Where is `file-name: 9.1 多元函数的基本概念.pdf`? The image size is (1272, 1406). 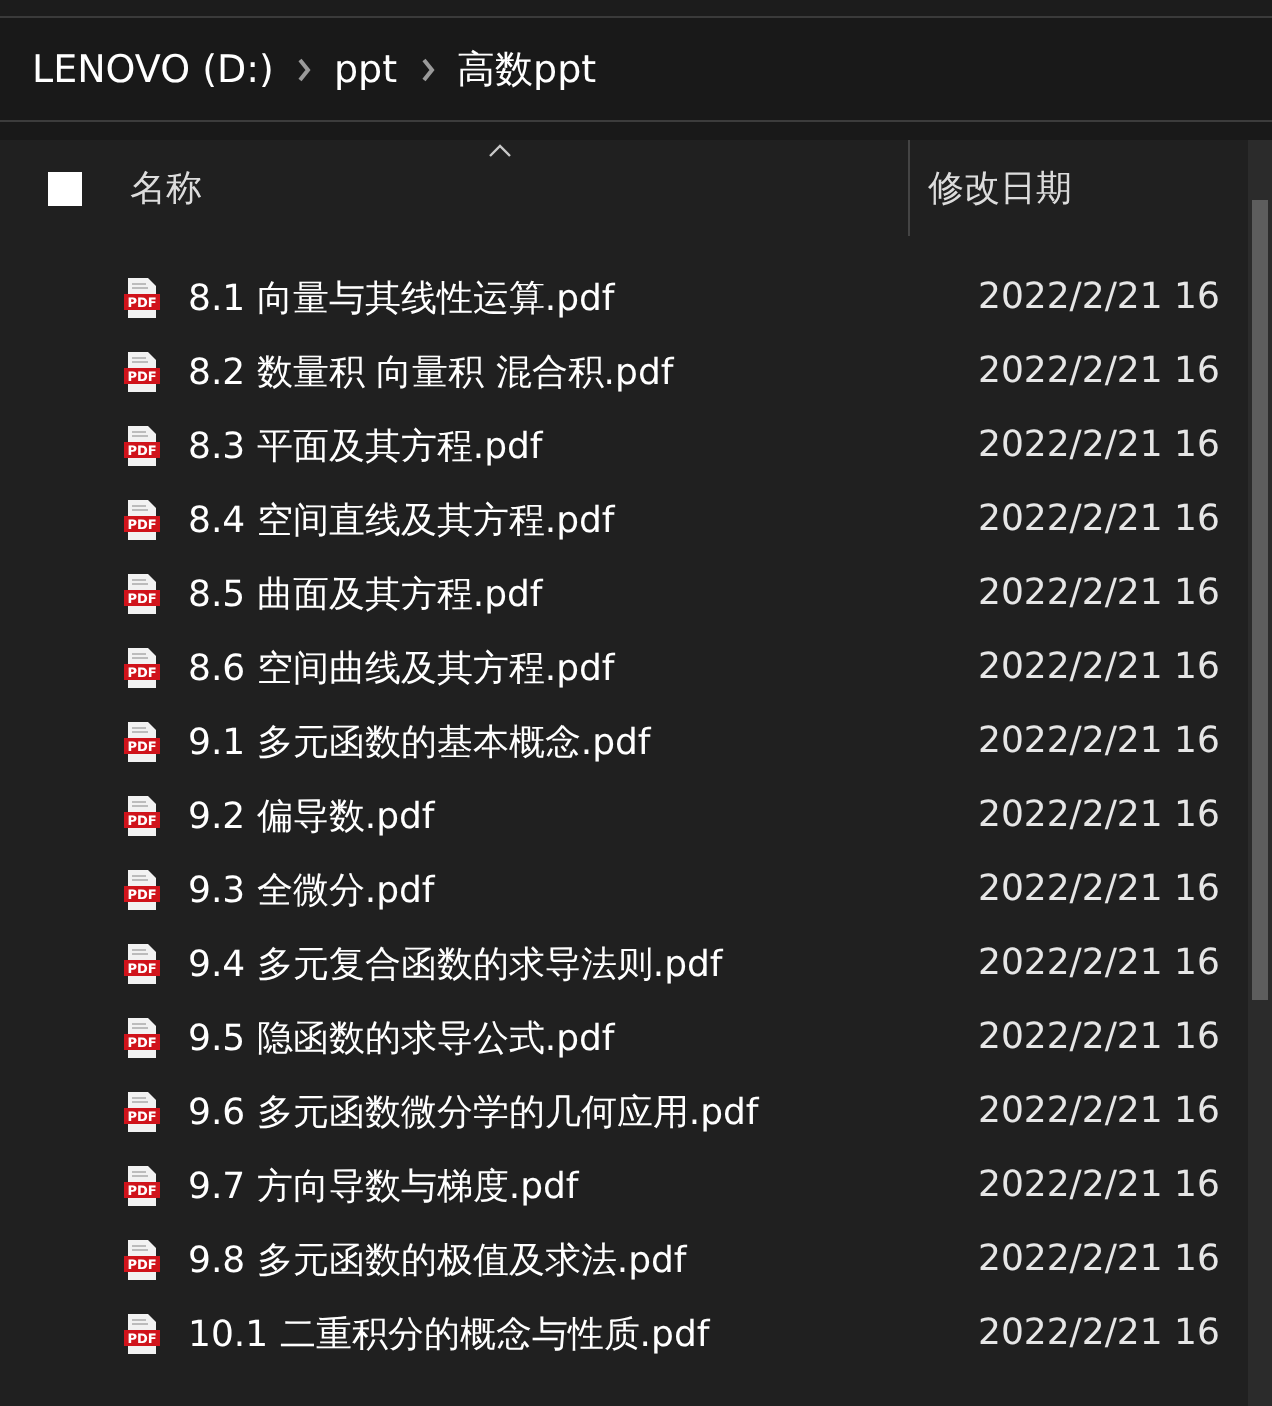 file-name: 9.1 多元函数的基本概念.pdf is located at coordinates (583, 741).